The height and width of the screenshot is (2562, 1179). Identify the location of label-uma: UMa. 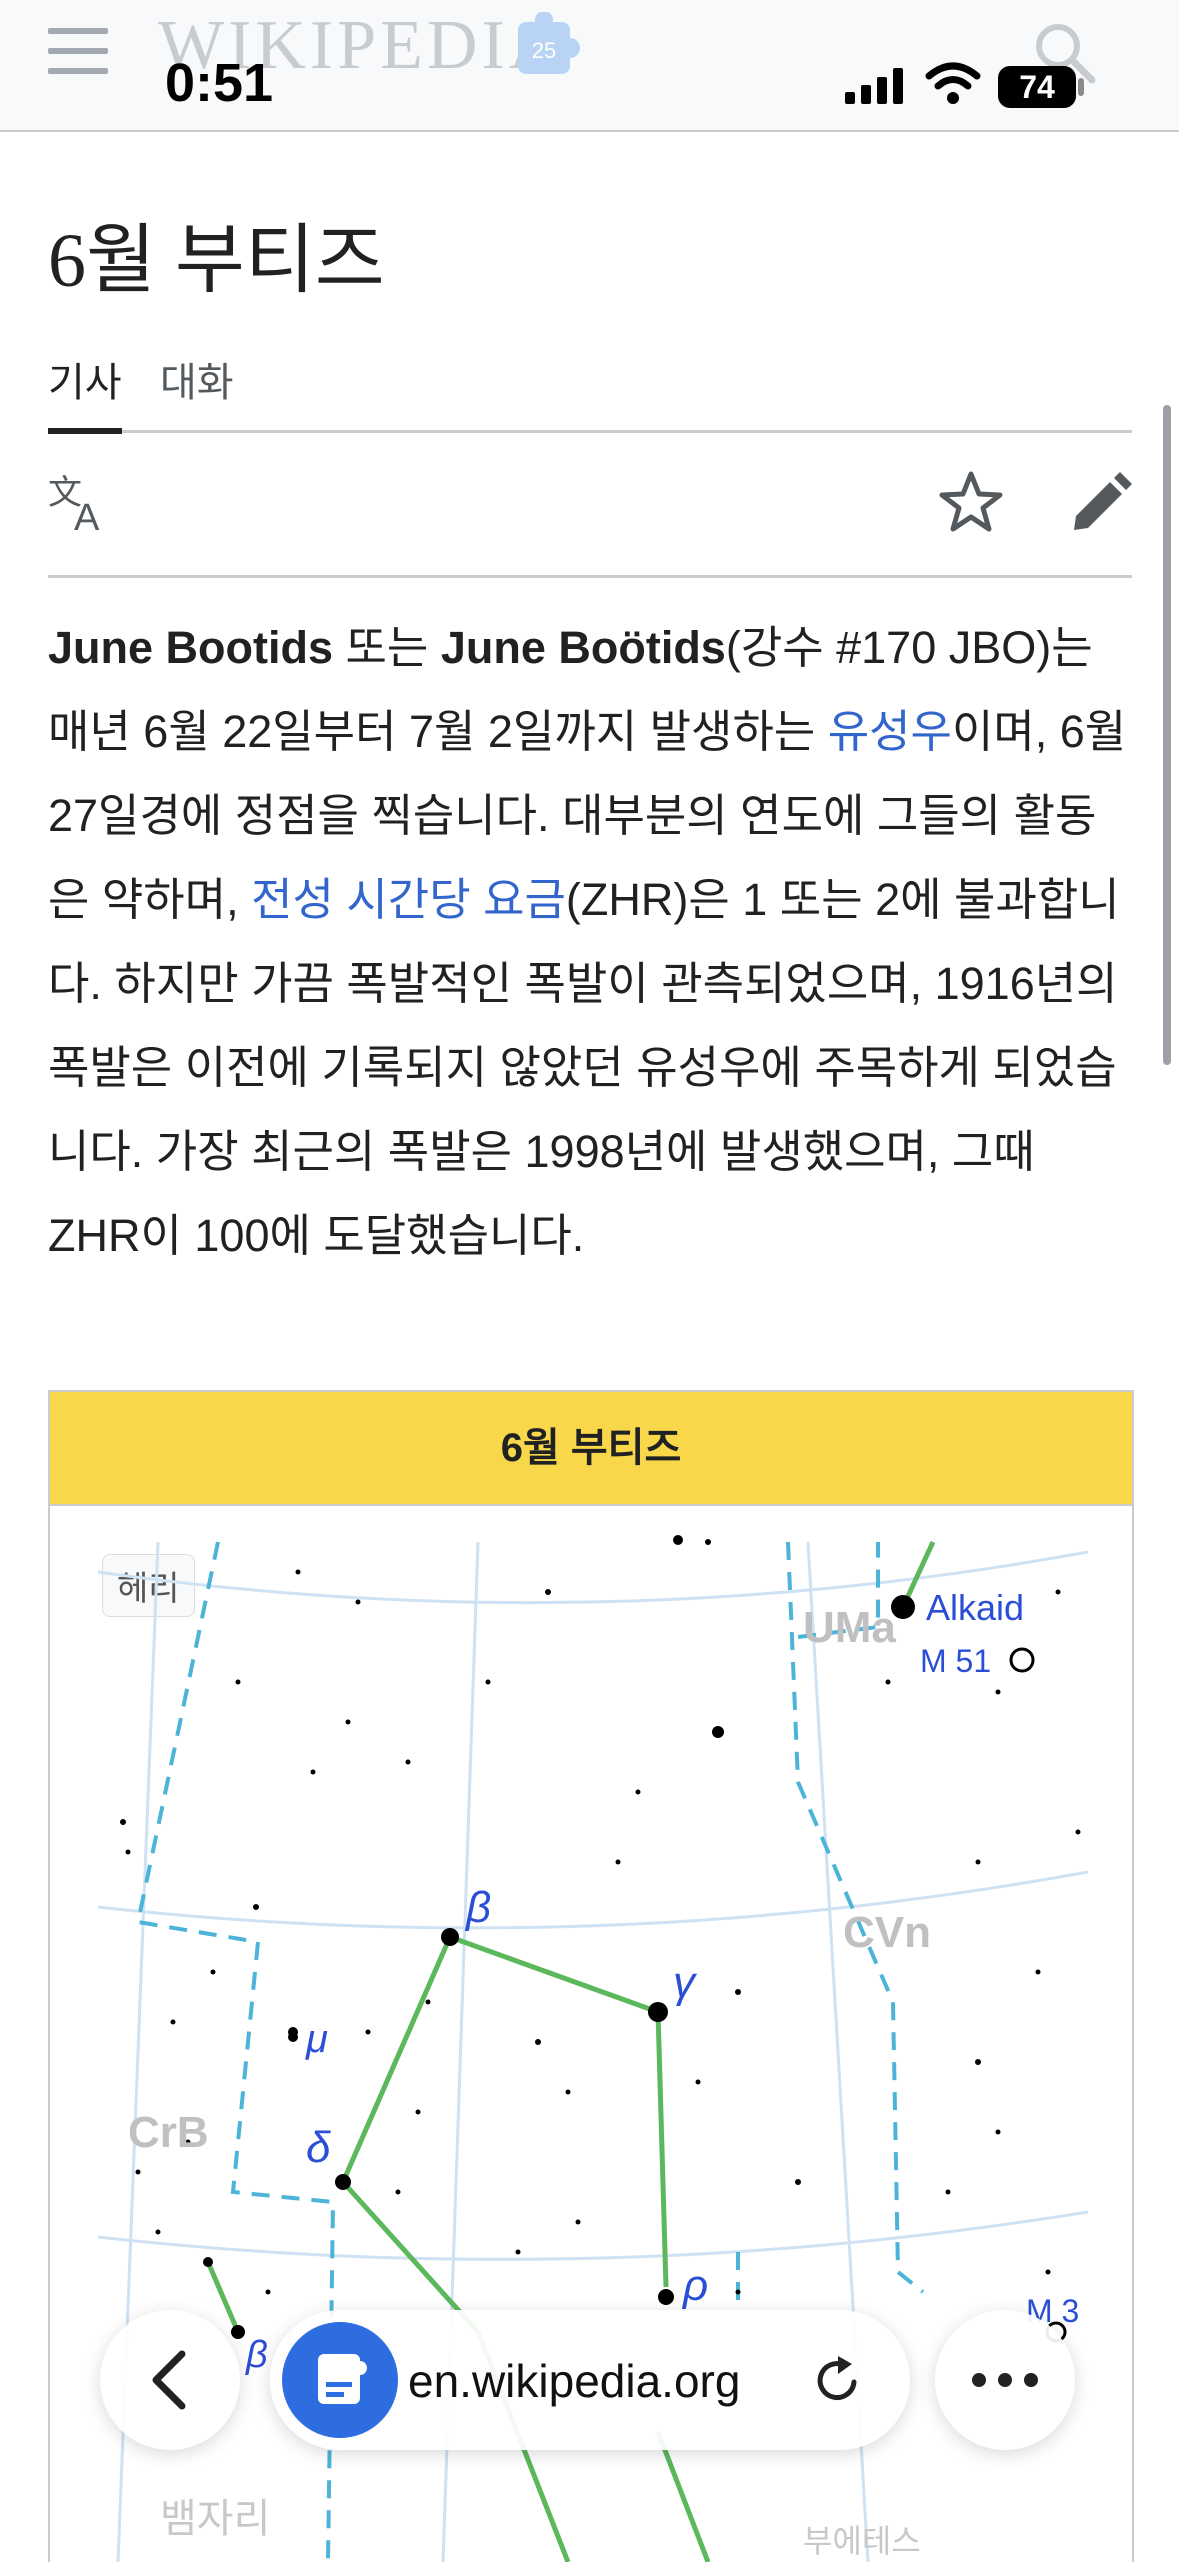
(849, 1627).